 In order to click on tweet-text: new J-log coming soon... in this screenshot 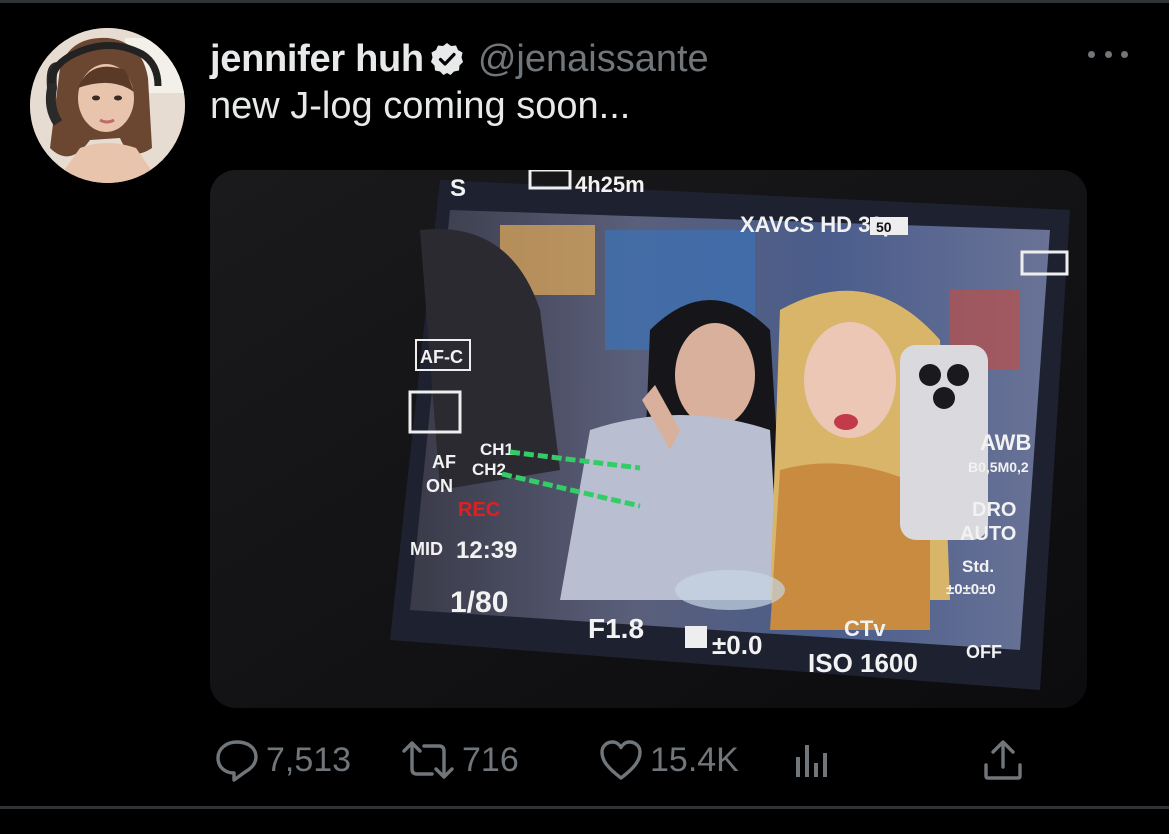, I will do `click(420, 106)`.